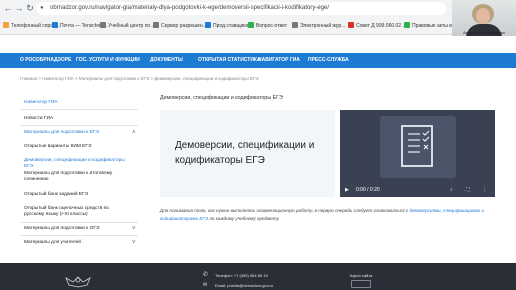 The width and height of the screenshot is (516, 290). Describe the element at coordinates (8, 8) in the screenshot. I see `back-icon: ←` at that location.